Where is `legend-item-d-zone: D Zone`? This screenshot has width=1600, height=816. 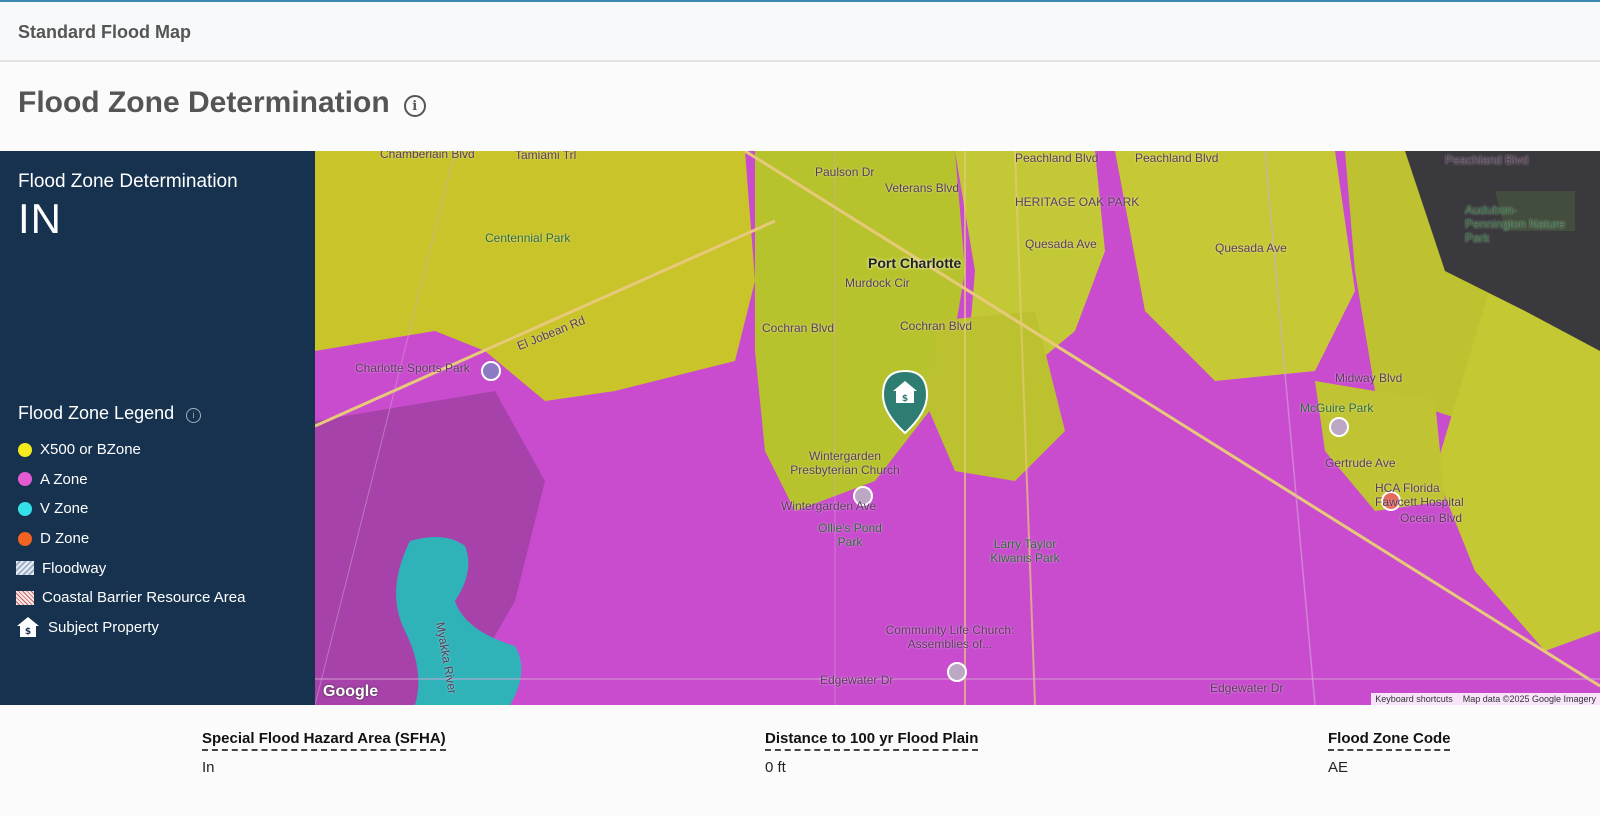 legend-item-d-zone: D Zone is located at coordinates (130, 539).